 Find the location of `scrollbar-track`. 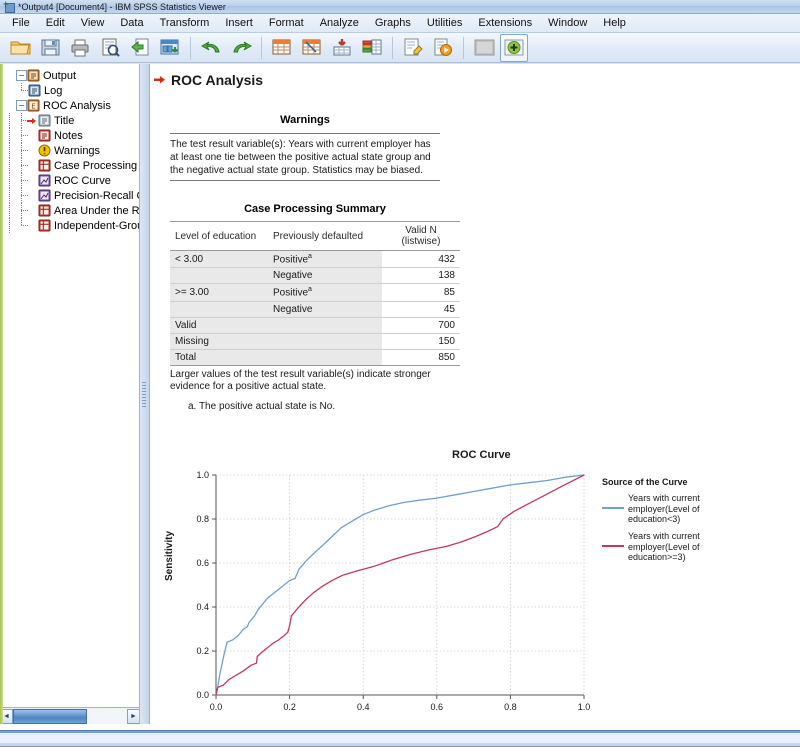

scrollbar-track is located at coordinates (70, 716).